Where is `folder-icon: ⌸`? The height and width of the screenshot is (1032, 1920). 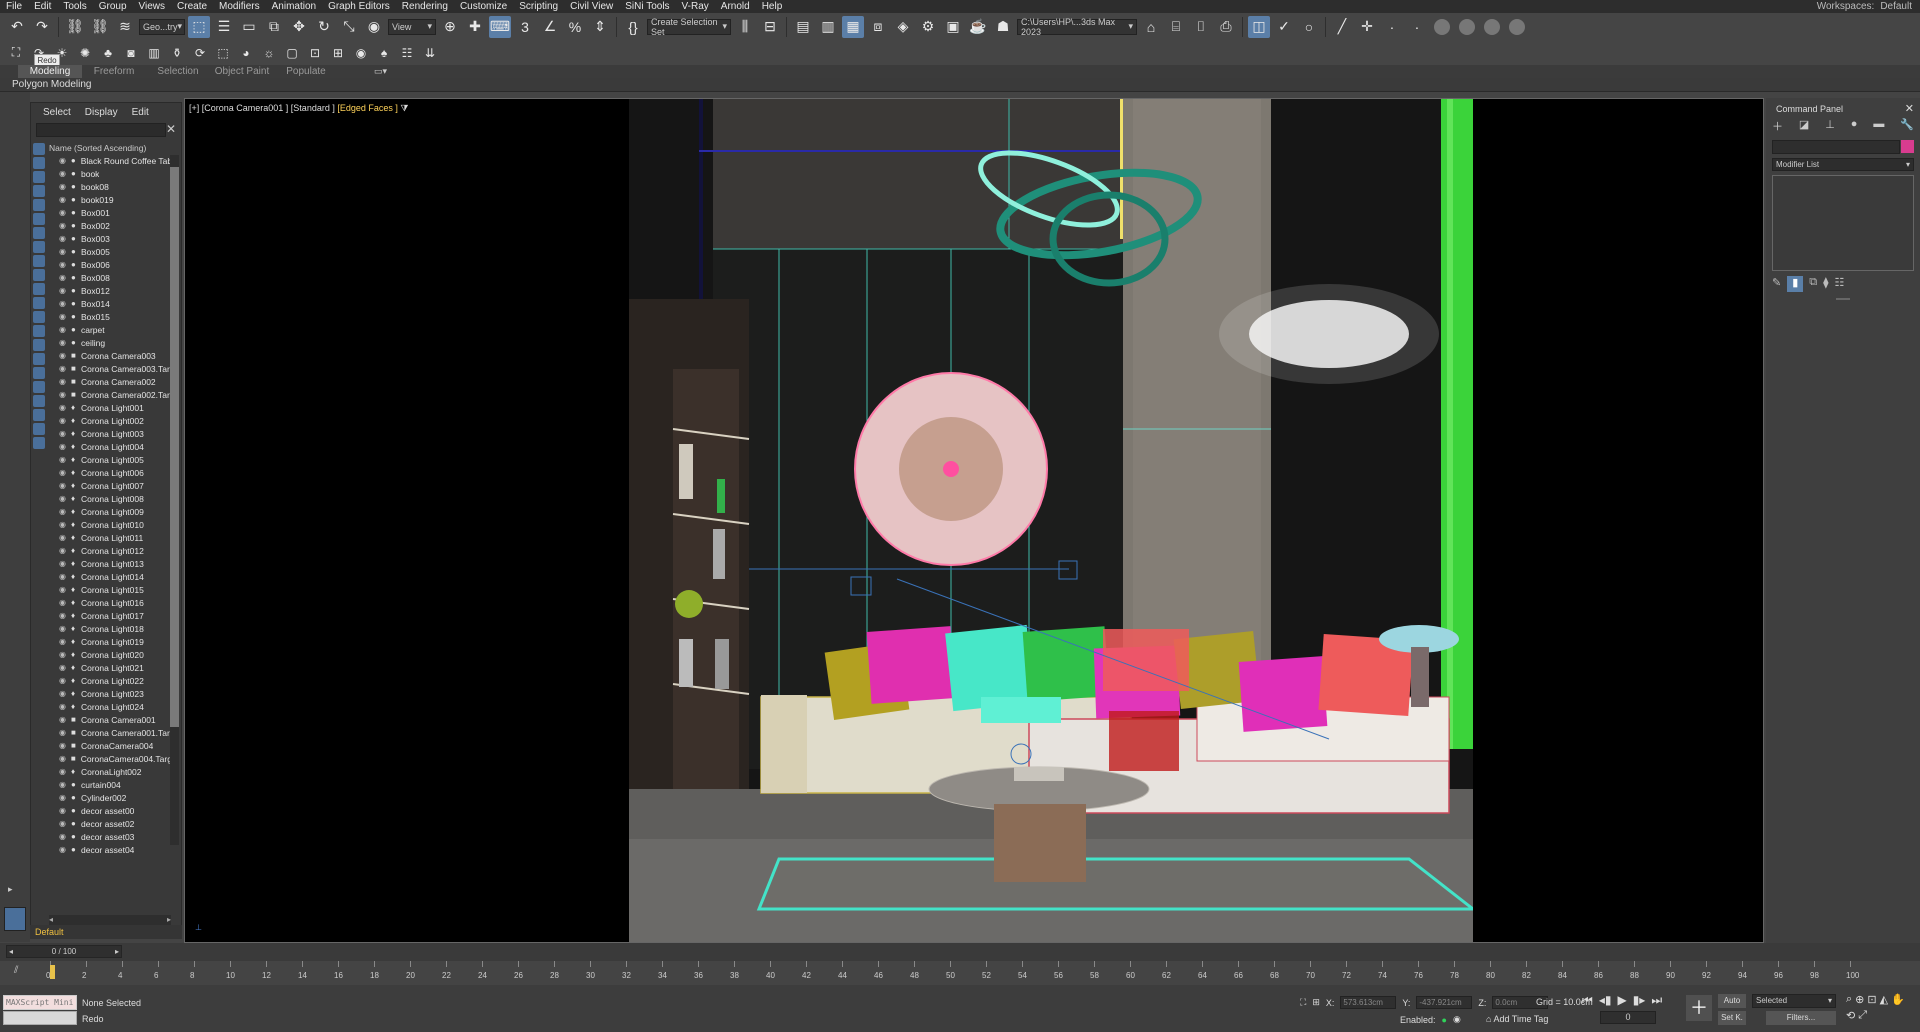
folder-icon: ⌸ is located at coordinates (1176, 27).